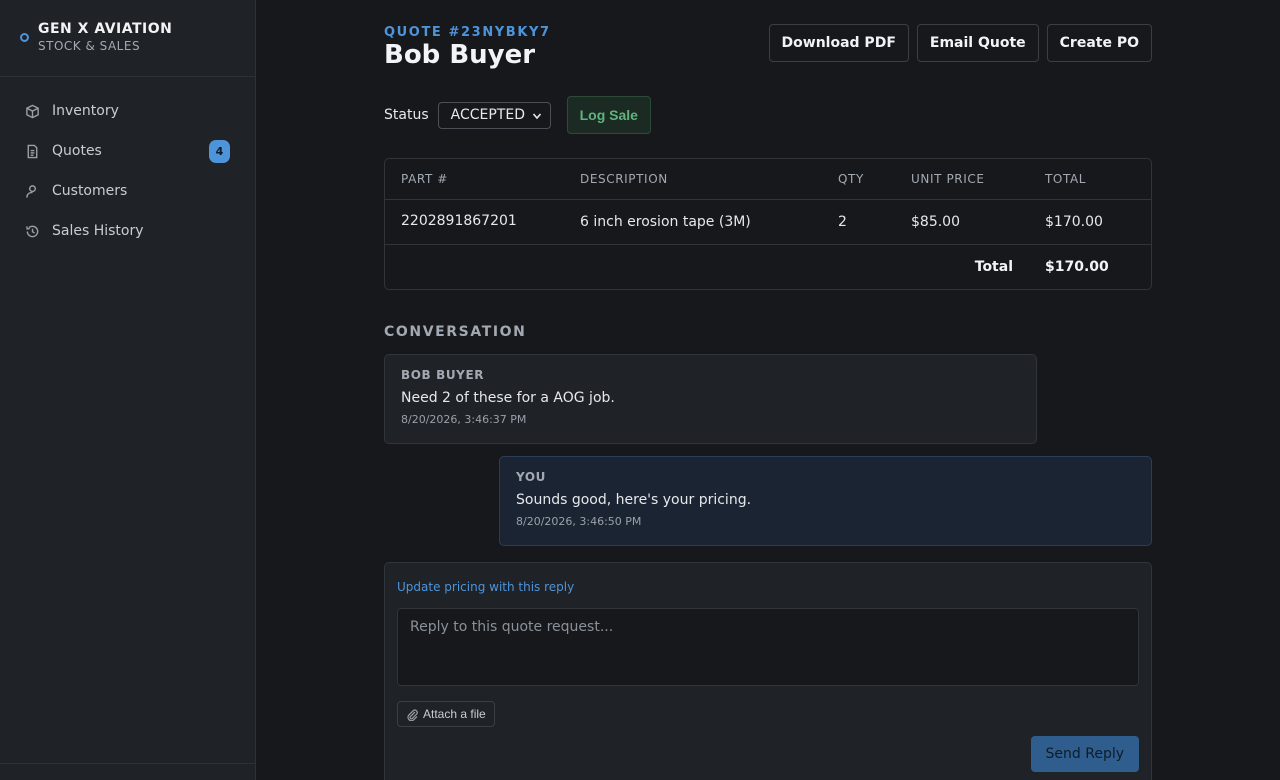 The height and width of the screenshot is (780, 1280). I want to click on column-header-unit-price: UNIT PRICE, so click(948, 179).